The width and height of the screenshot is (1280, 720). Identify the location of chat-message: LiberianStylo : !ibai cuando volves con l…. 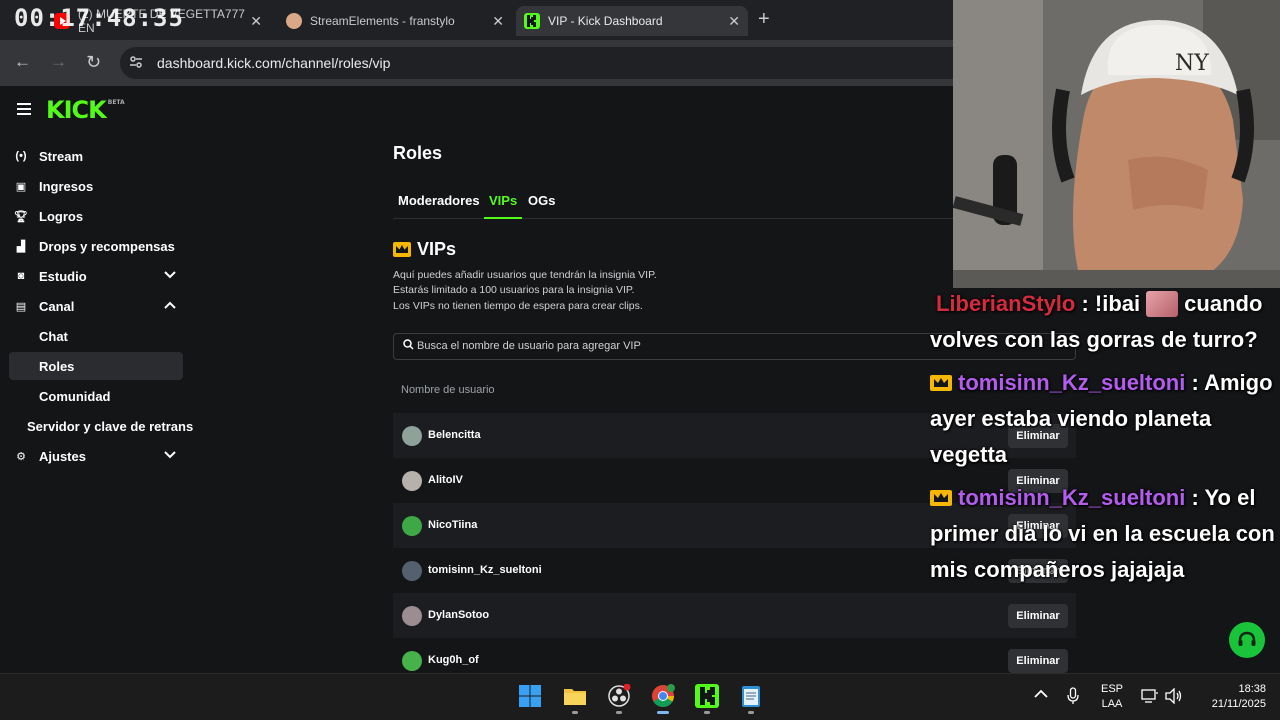
(1105, 322).